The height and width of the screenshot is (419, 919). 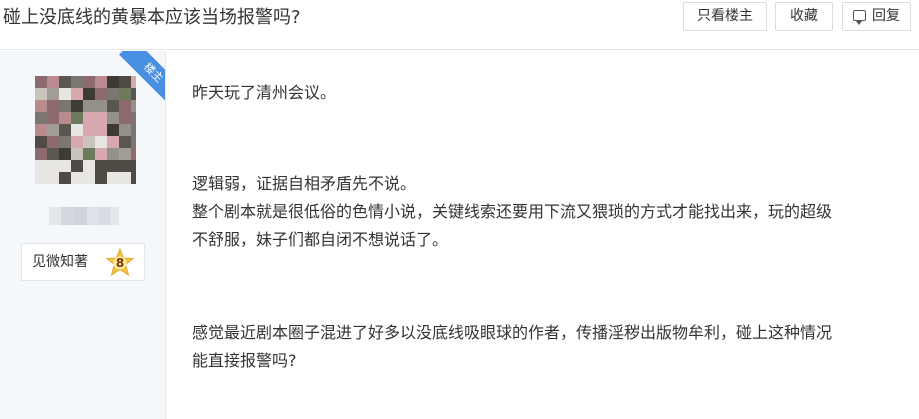 What do you see at coordinates (244, 360) in the screenshot?
I see `post-line: 能直接报警吗?` at bounding box center [244, 360].